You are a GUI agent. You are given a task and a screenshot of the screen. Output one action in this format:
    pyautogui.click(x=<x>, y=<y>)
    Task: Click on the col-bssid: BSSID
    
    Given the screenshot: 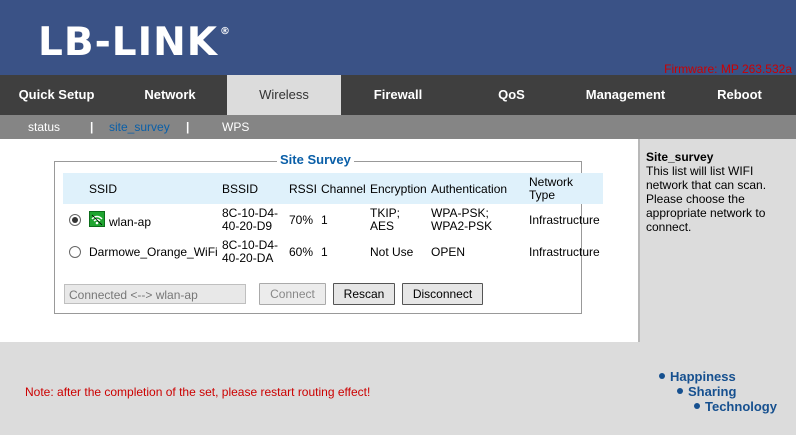 What is the action you would take?
    pyautogui.click(x=240, y=189)
    